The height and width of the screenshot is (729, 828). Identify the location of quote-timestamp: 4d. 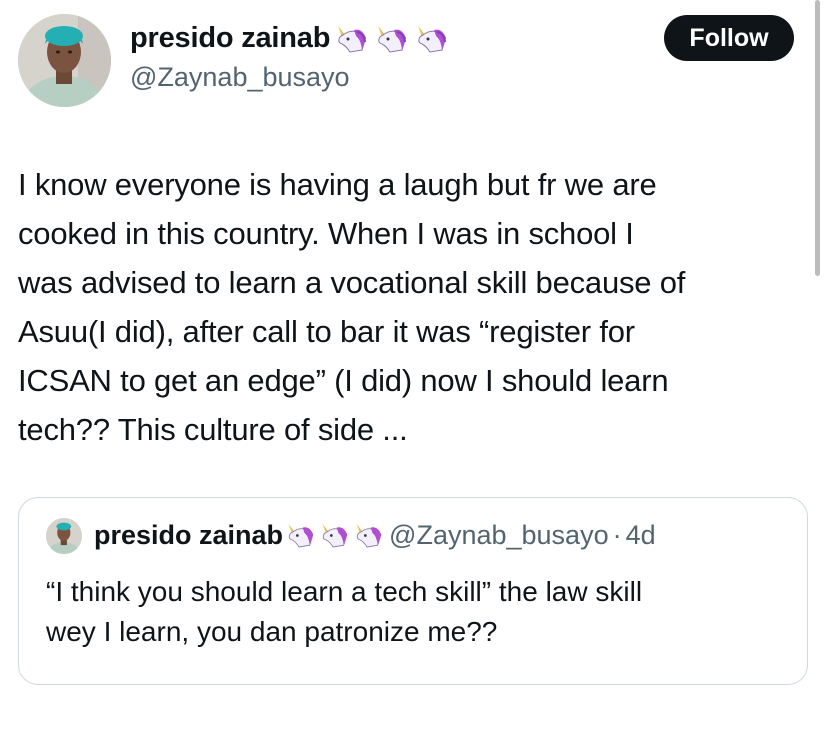
(640, 535).